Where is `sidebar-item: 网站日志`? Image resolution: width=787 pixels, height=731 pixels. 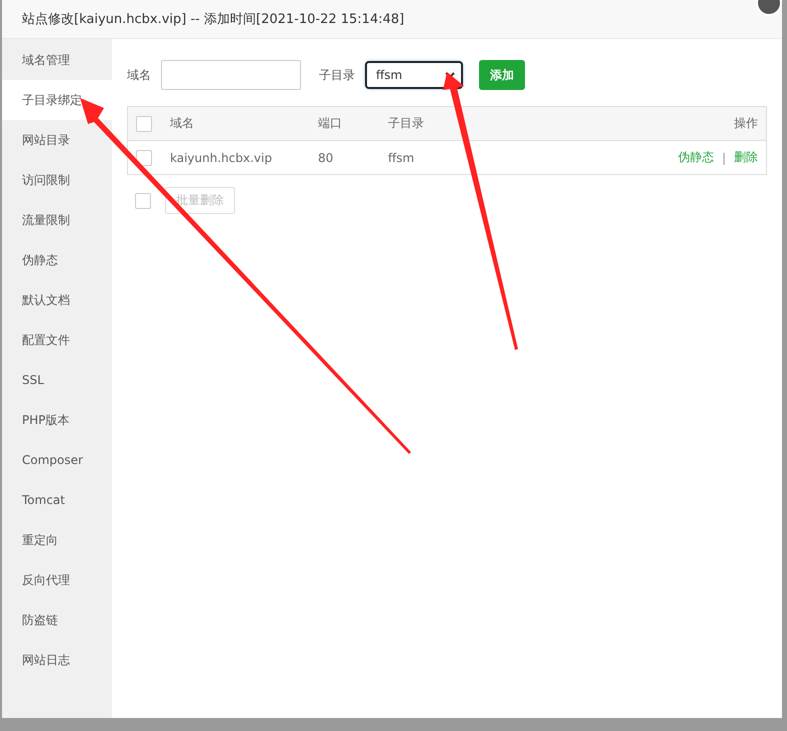 sidebar-item: 网站日志 is located at coordinates (57, 660).